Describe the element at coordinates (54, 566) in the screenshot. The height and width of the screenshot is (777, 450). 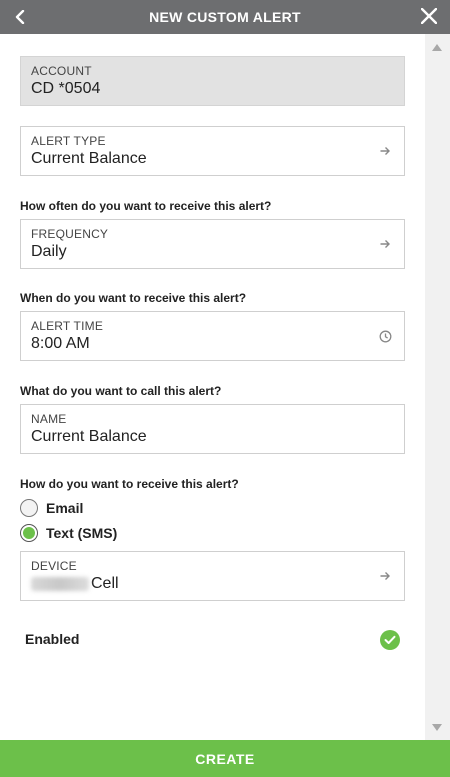
I see `device-label: DEVICE` at that location.